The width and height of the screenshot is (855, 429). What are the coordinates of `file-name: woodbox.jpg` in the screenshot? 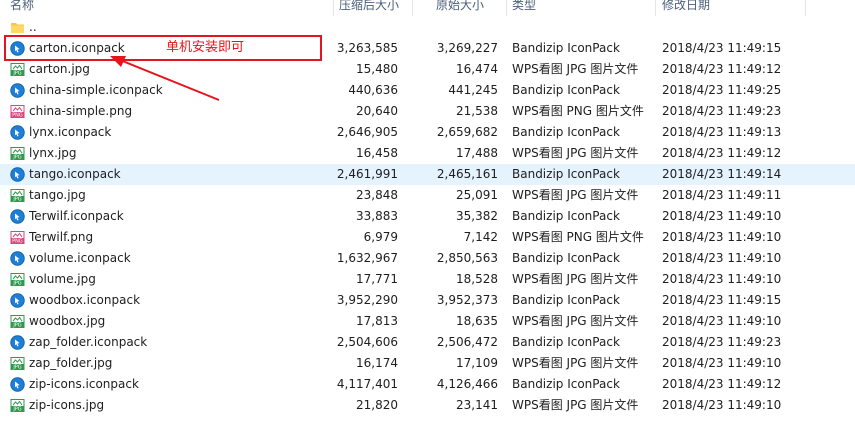 It's located at (67, 321).